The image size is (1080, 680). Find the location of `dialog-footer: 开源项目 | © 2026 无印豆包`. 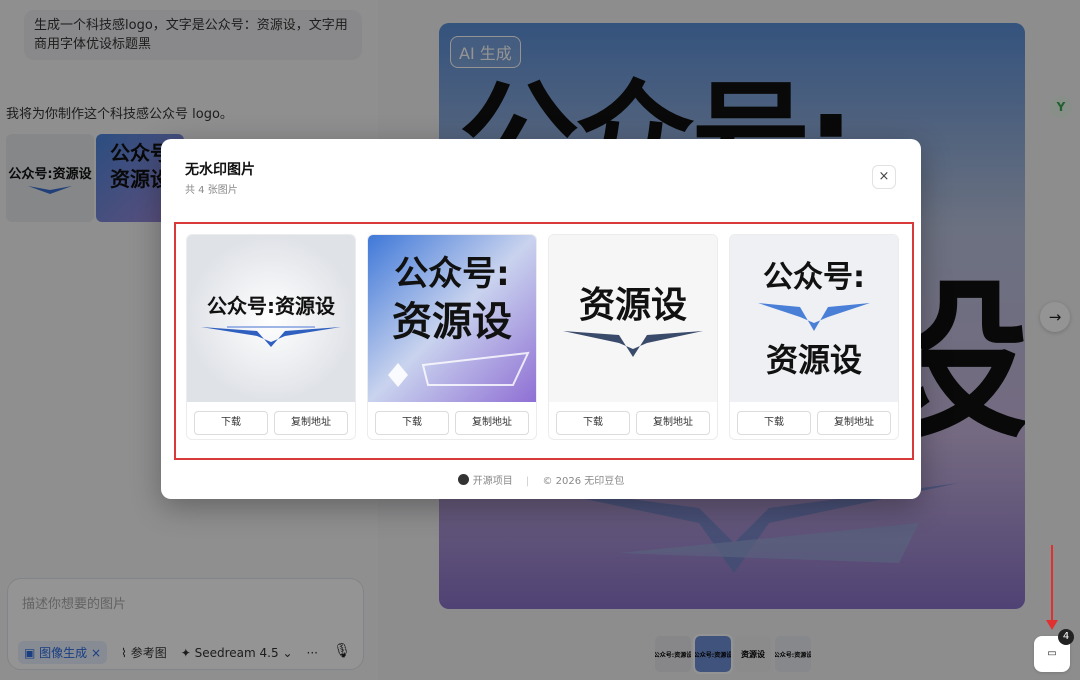

dialog-footer: 开源项目 | © 2026 无印豆包 is located at coordinates (541, 479).